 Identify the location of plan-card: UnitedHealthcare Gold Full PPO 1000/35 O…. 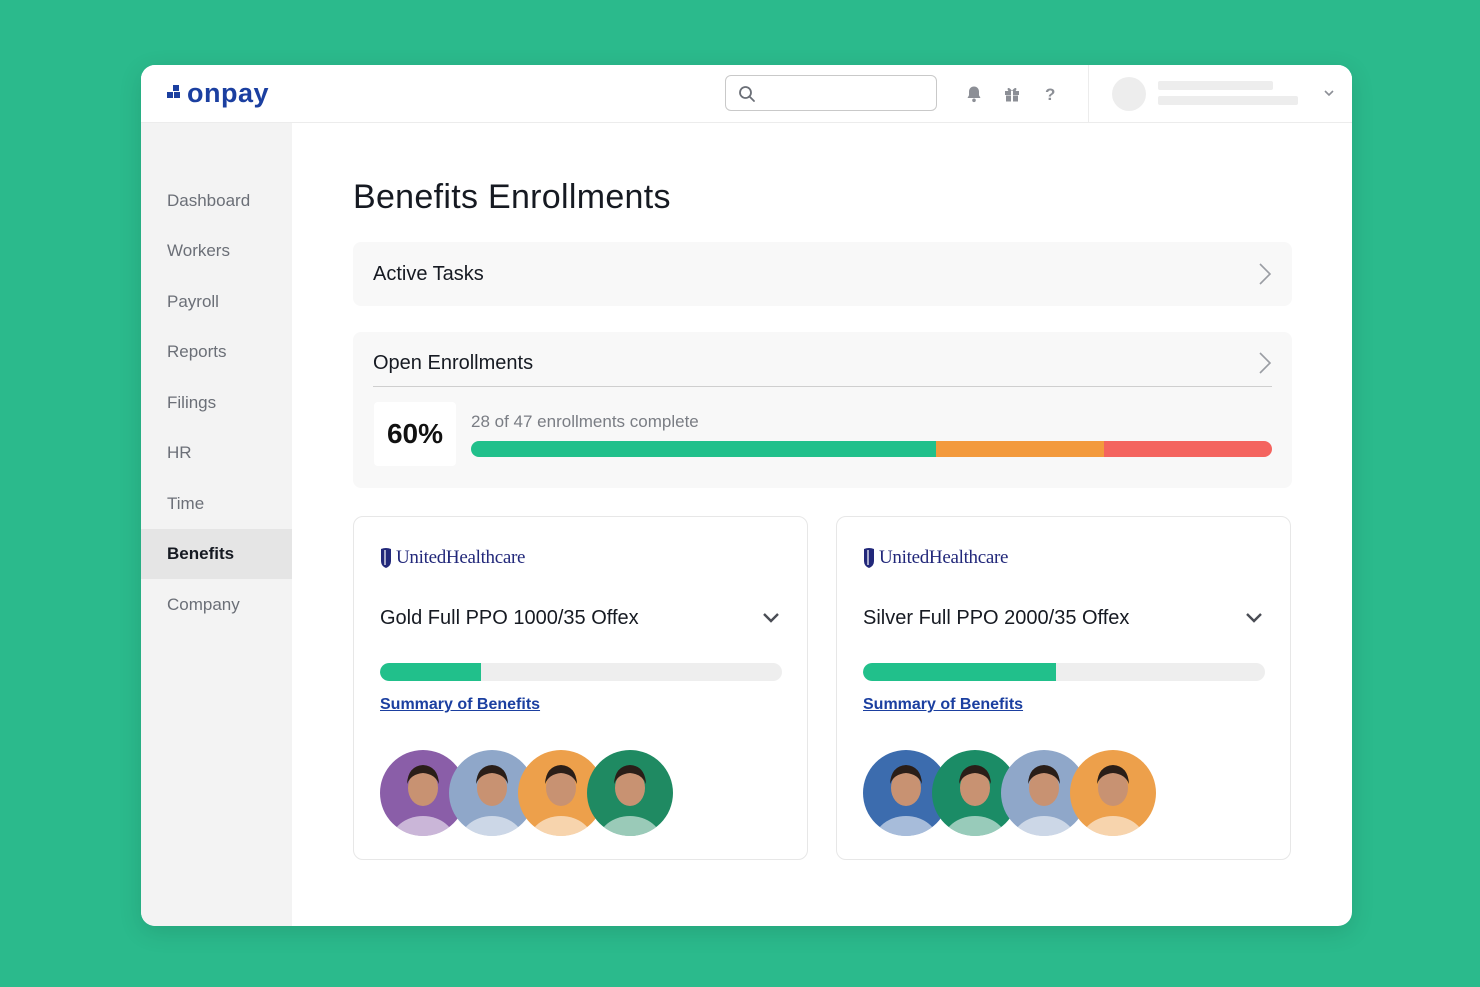
(580, 688).